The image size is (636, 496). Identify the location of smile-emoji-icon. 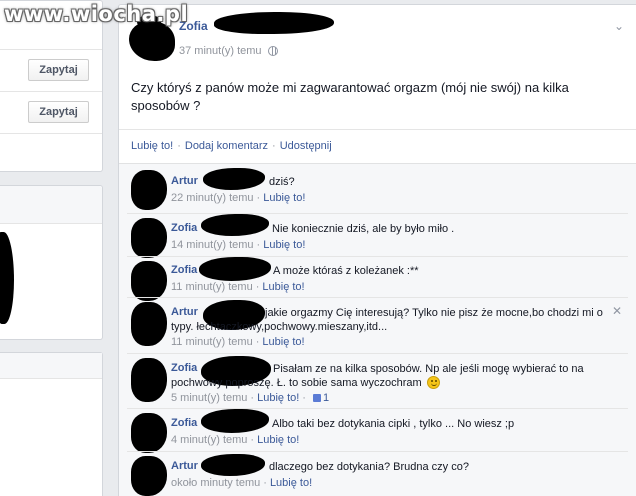
(433, 382).